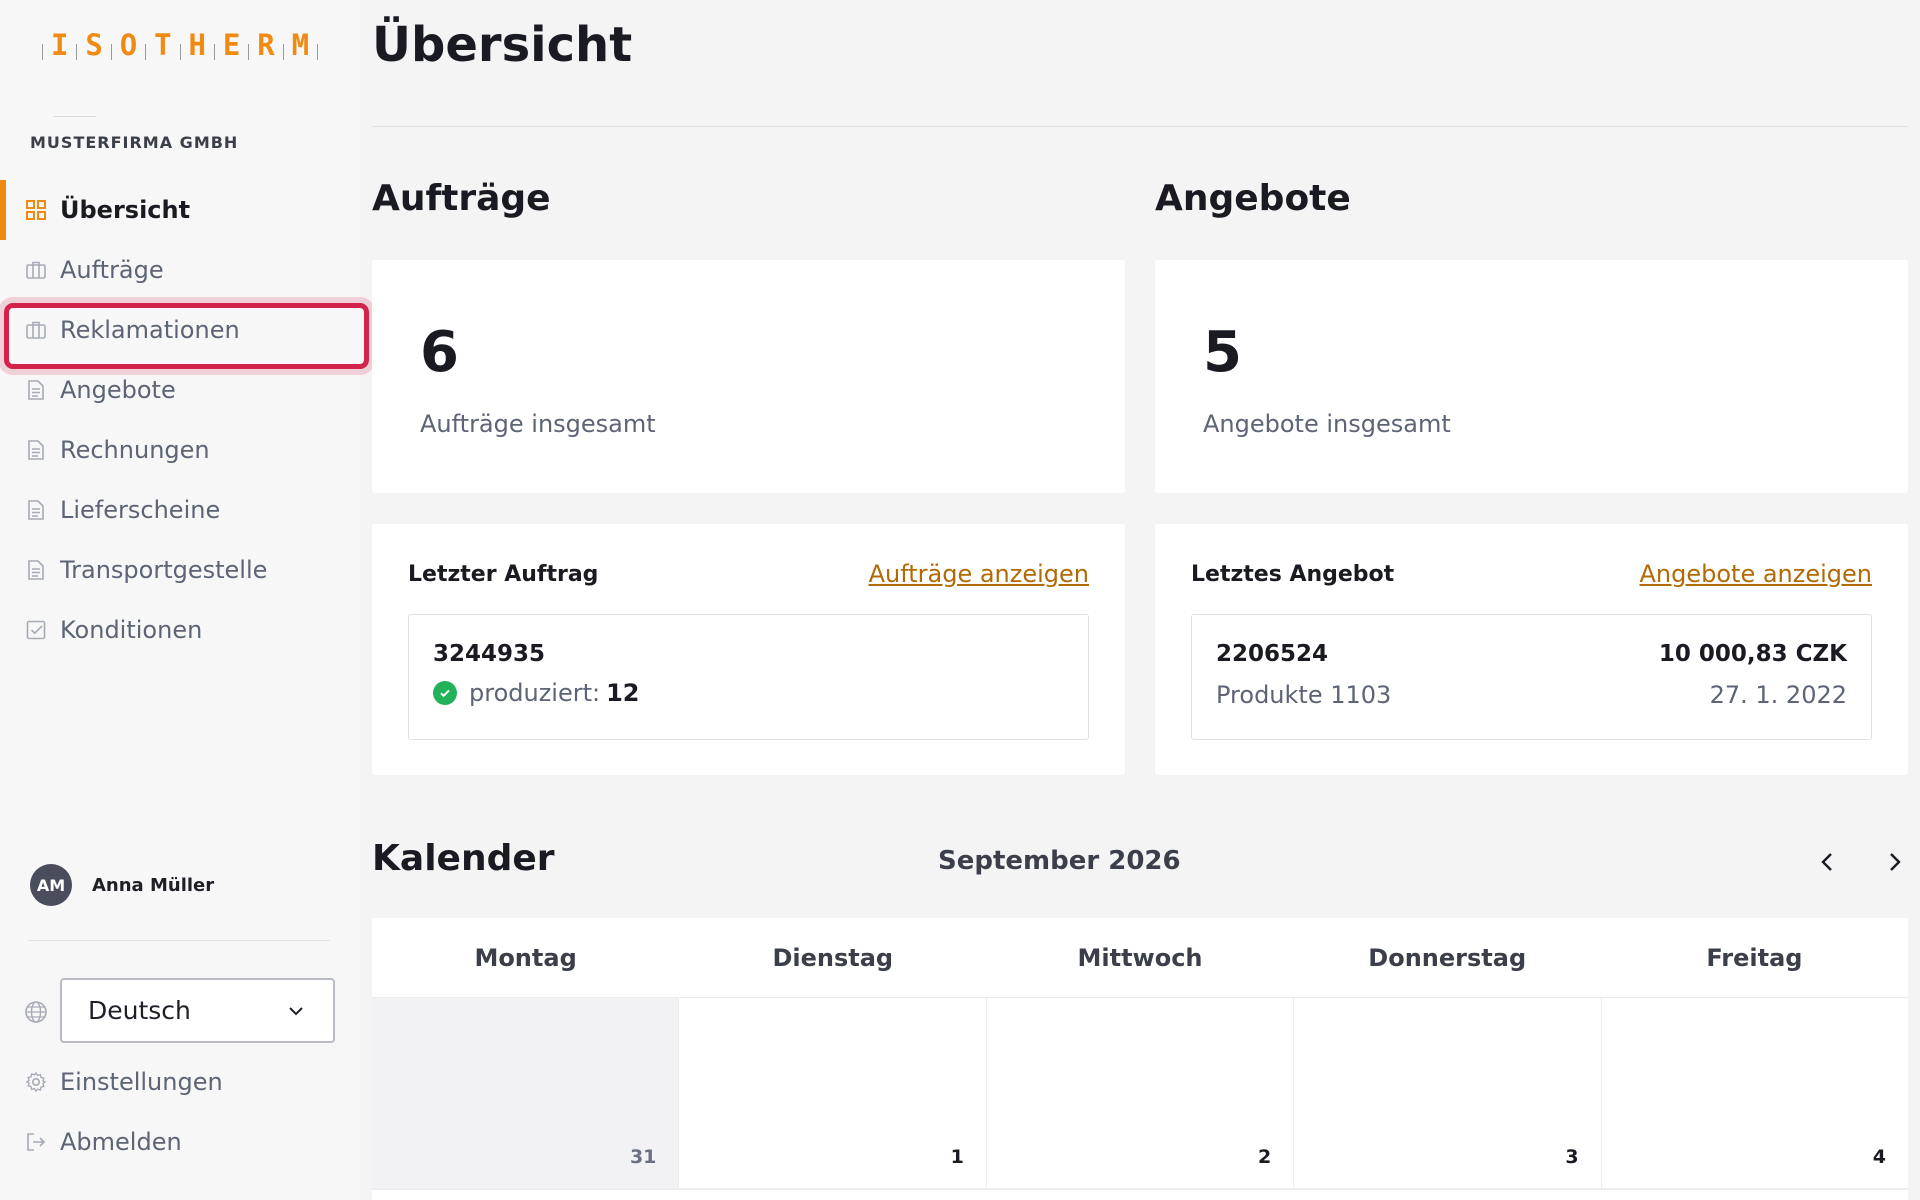 This screenshot has width=1920, height=1200. What do you see at coordinates (1253, 198) in the screenshot?
I see `offers-section-title: Angebote` at bounding box center [1253, 198].